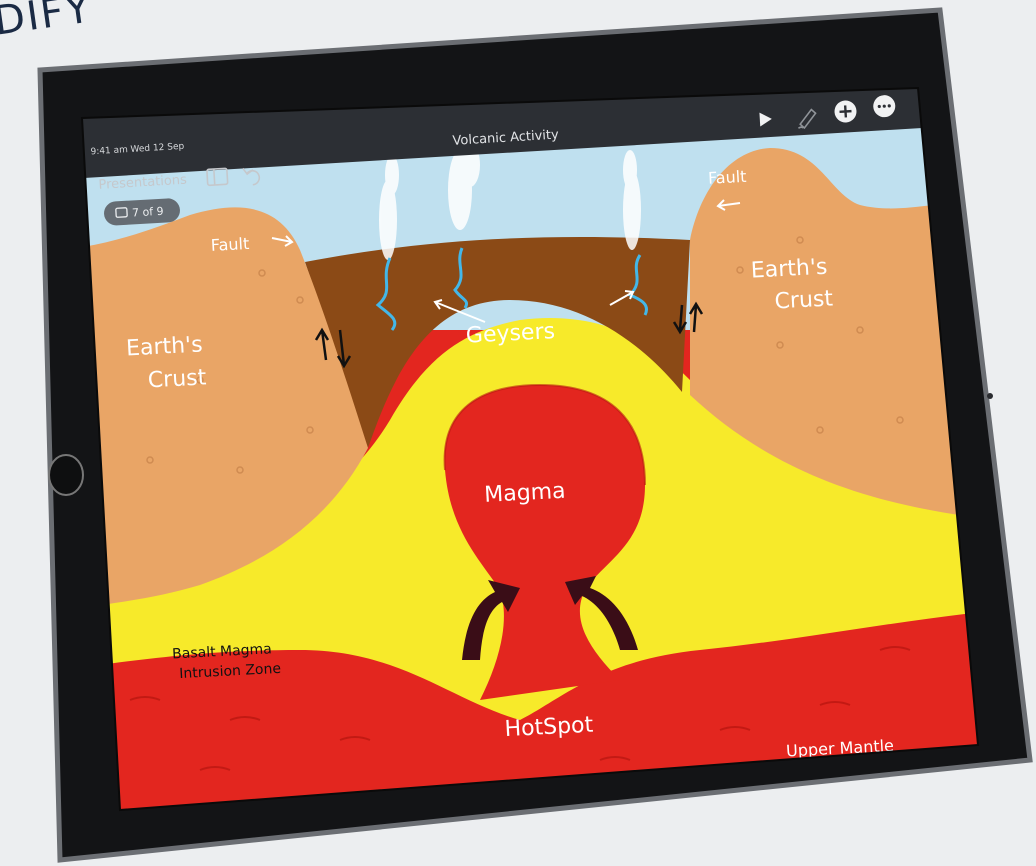 This screenshot has height=866, width=1036. What do you see at coordinates (148, 212) in the screenshot?
I see `slide-counter-text: 7 of 9` at bounding box center [148, 212].